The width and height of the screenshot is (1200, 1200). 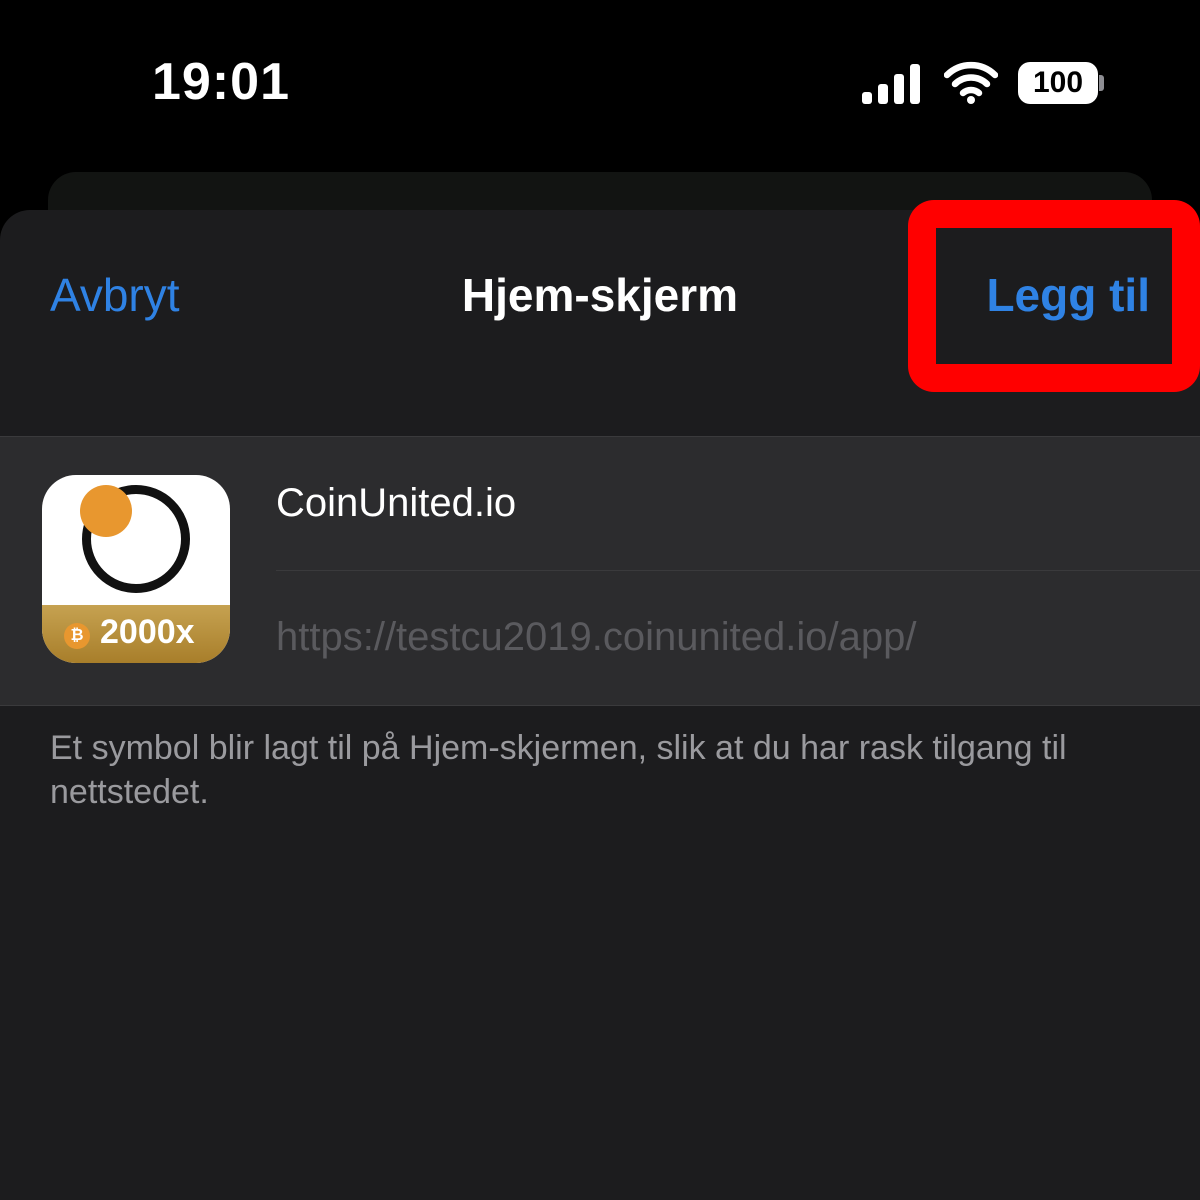 What do you see at coordinates (1101, 83) in the screenshot?
I see `battery-cap` at bounding box center [1101, 83].